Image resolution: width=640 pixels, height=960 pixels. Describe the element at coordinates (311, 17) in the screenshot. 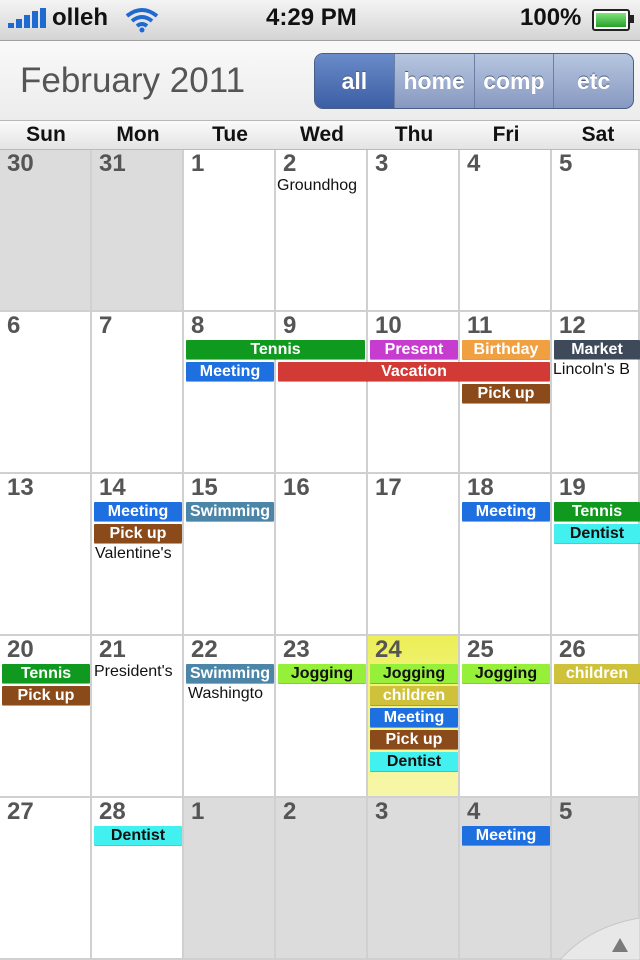

I see `clock: 4:29 PM` at that location.